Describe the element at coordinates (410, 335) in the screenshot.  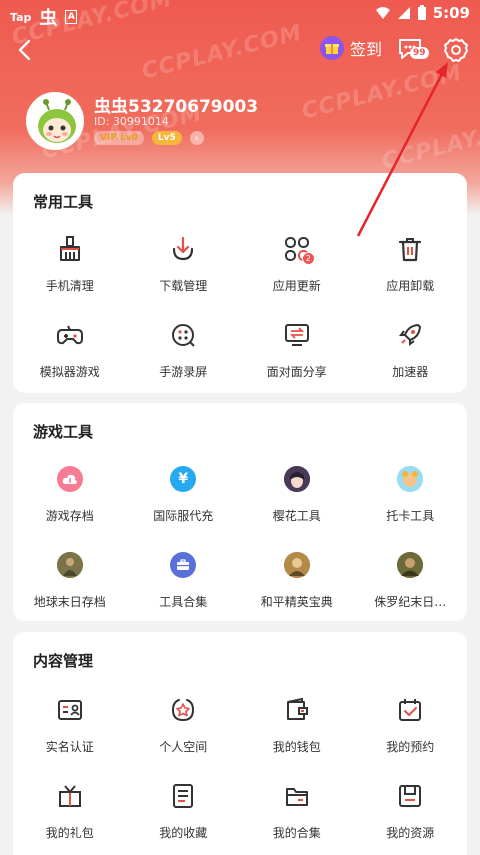
I see `rocket-icon` at that location.